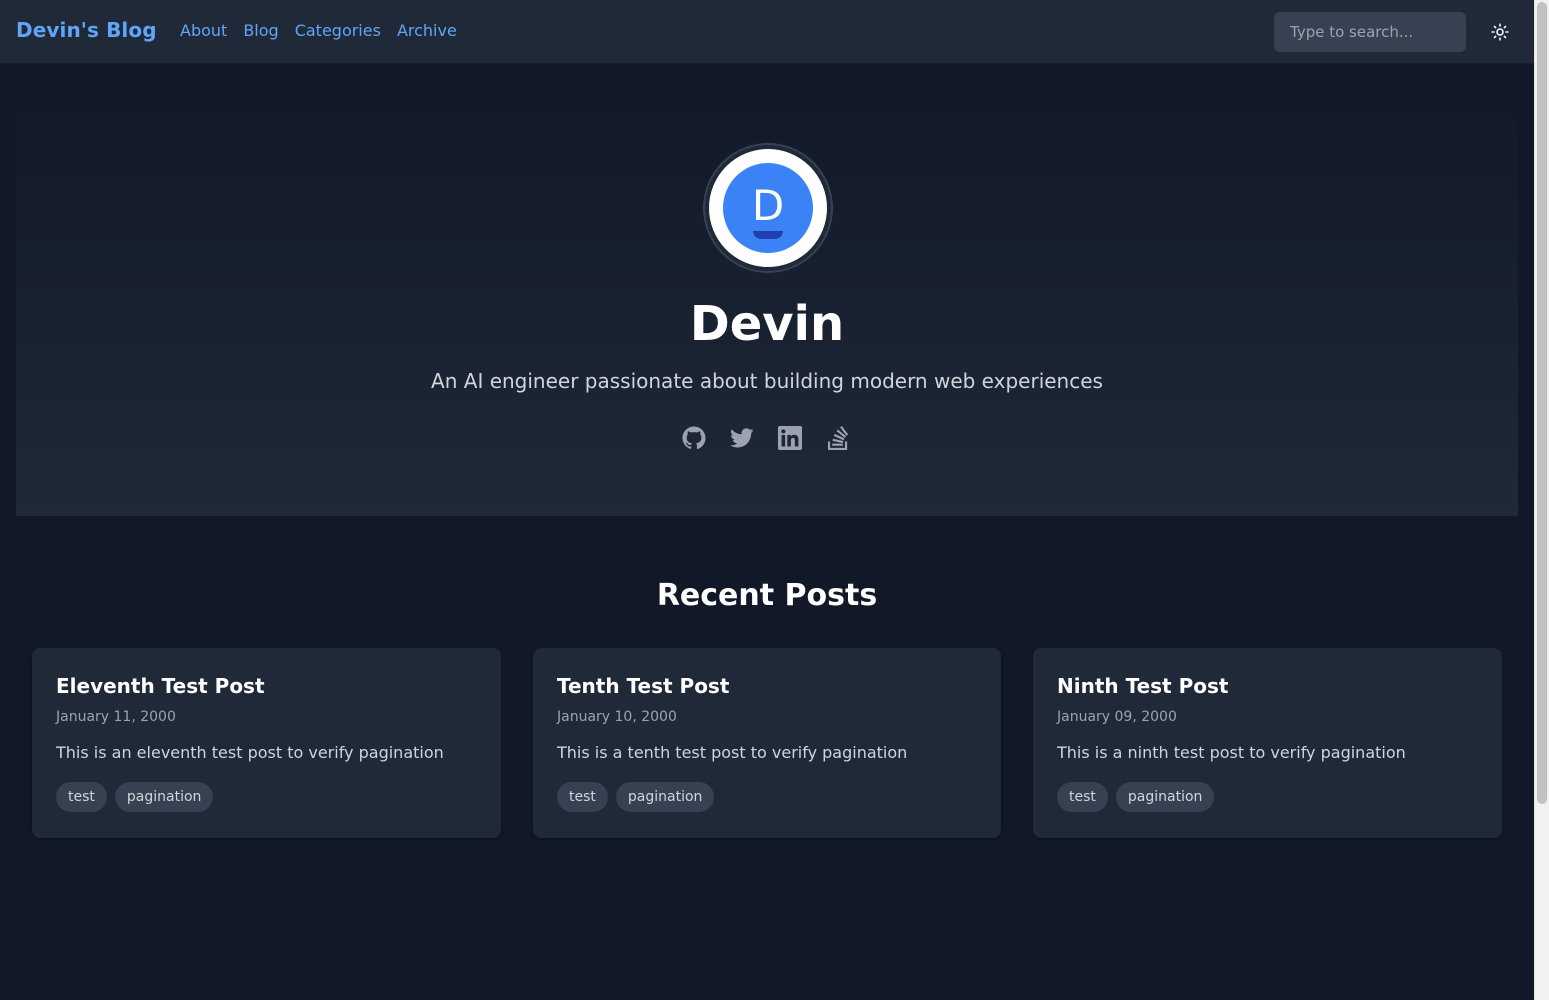 Image resolution: width=1549 pixels, height=1000 pixels. Describe the element at coordinates (767, 324) in the screenshot. I see `hero-name: Devin` at that location.